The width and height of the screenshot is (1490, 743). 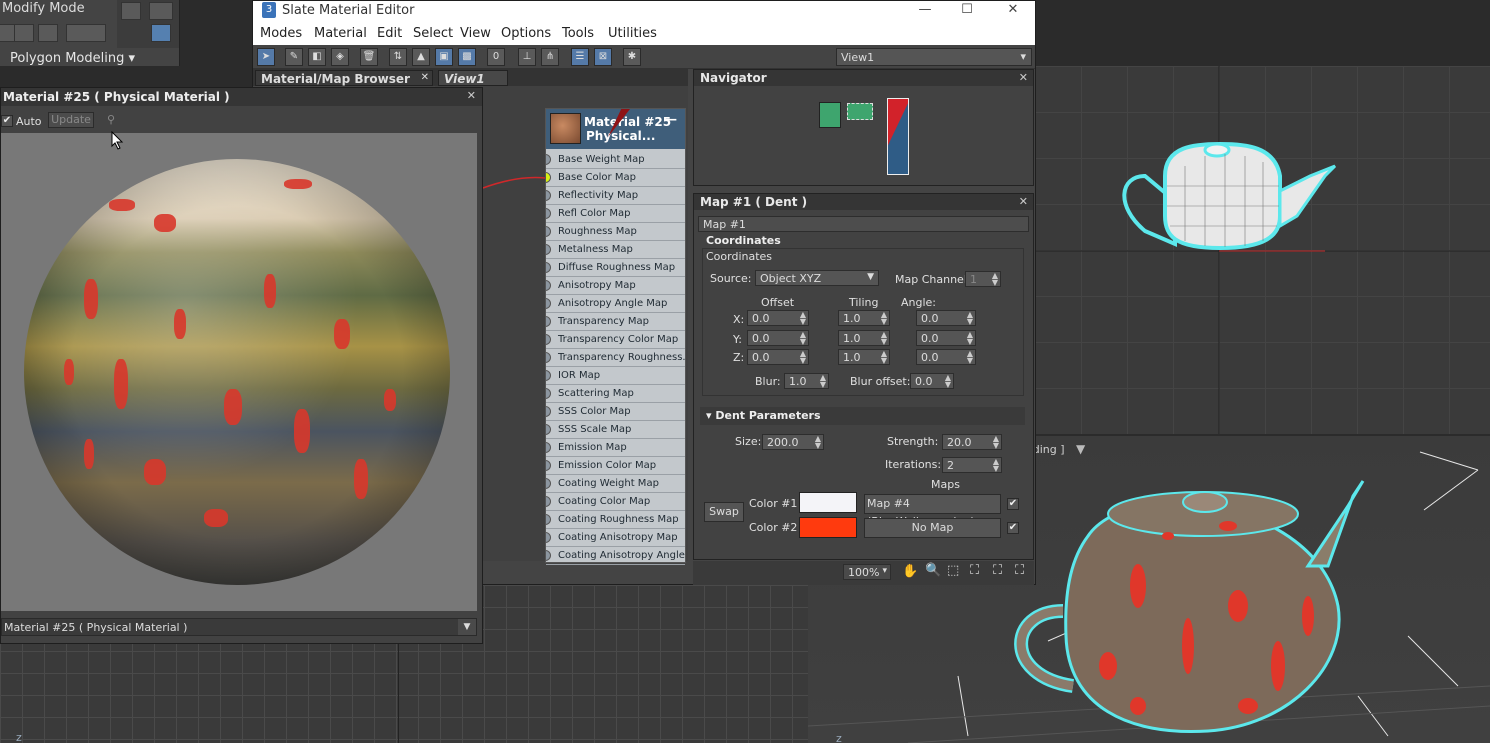 What do you see at coordinates (946, 357) in the screenshot?
I see `angle-z-spinner: 0.0 ▲ ▼` at bounding box center [946, 357].